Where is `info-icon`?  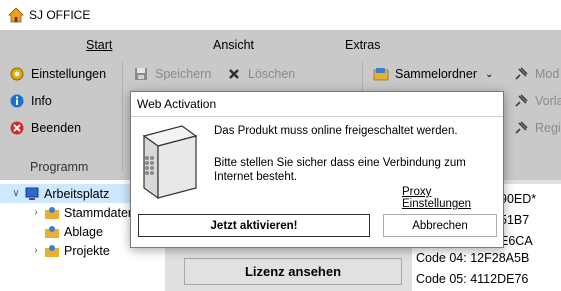 info-icon is located at coordinates (17, 101).